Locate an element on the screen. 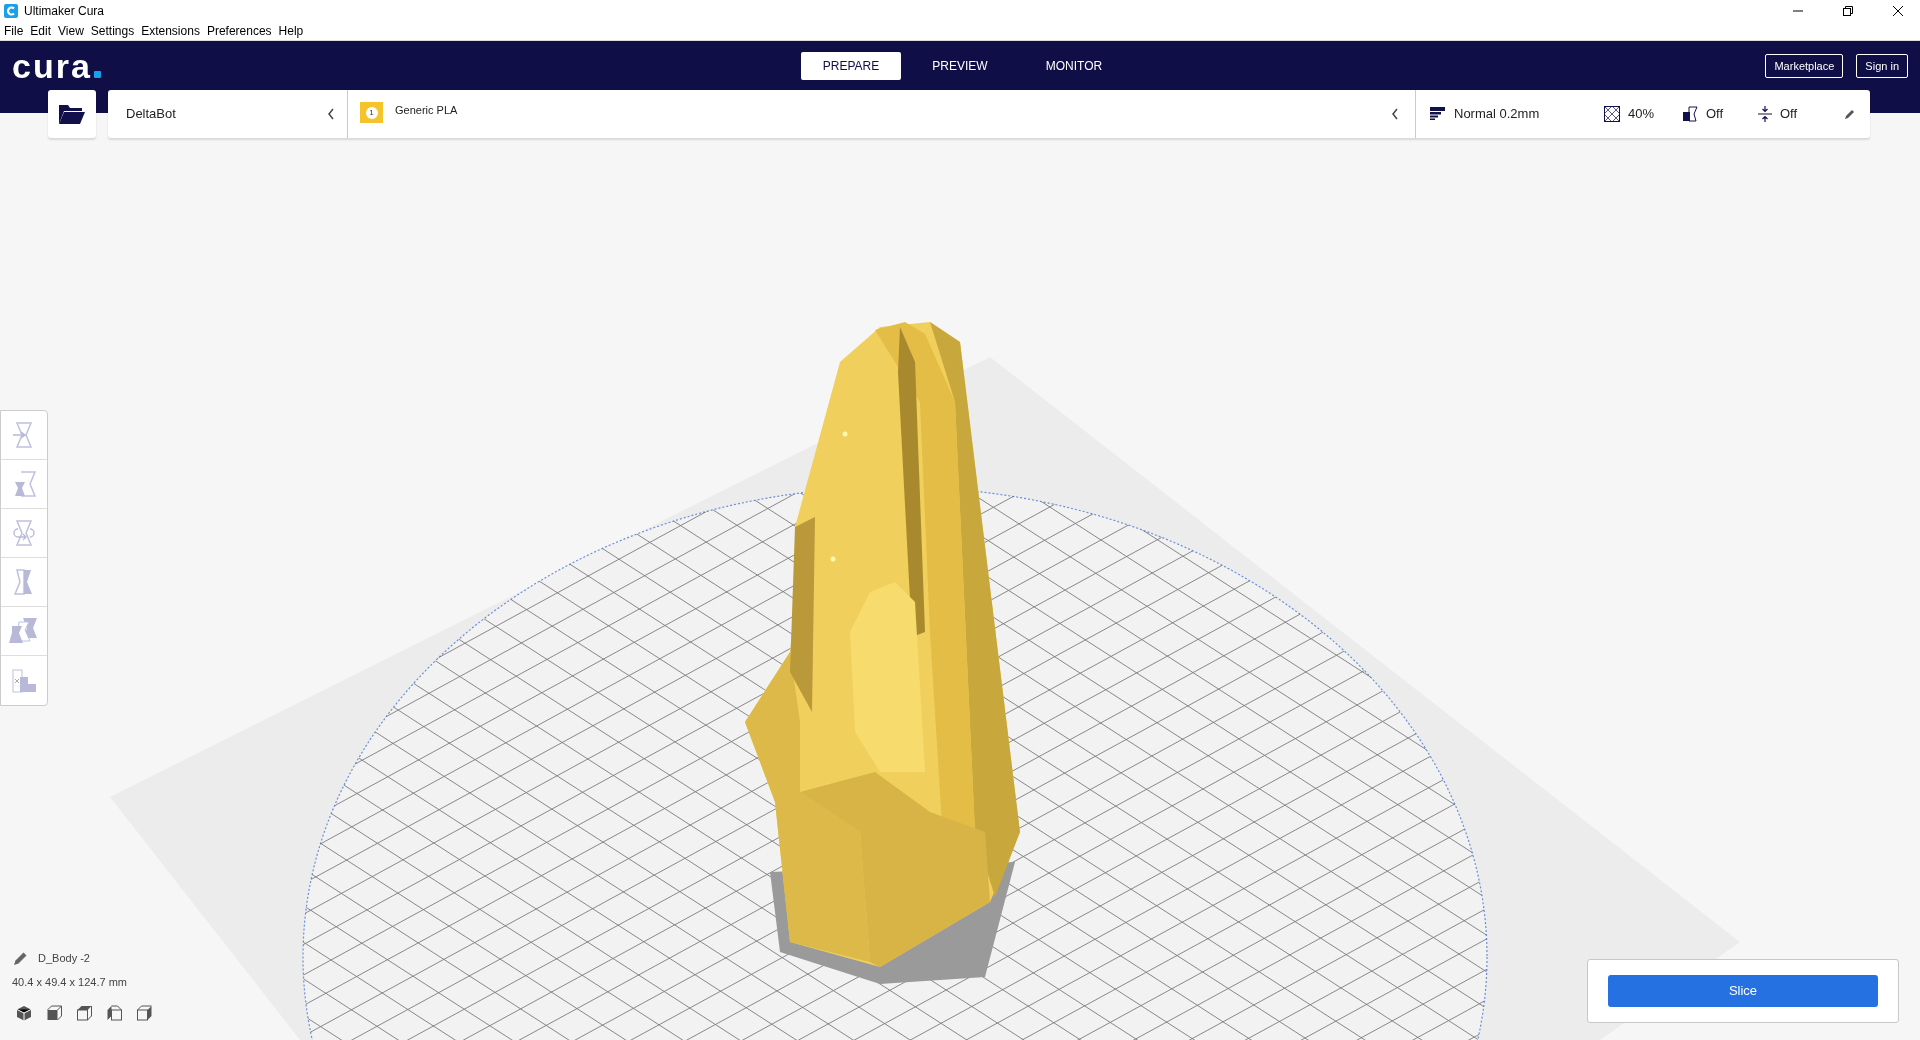 The width and height of the screenshot is (1920, 1040). infill-icon is located at coordinates (1612, 114).